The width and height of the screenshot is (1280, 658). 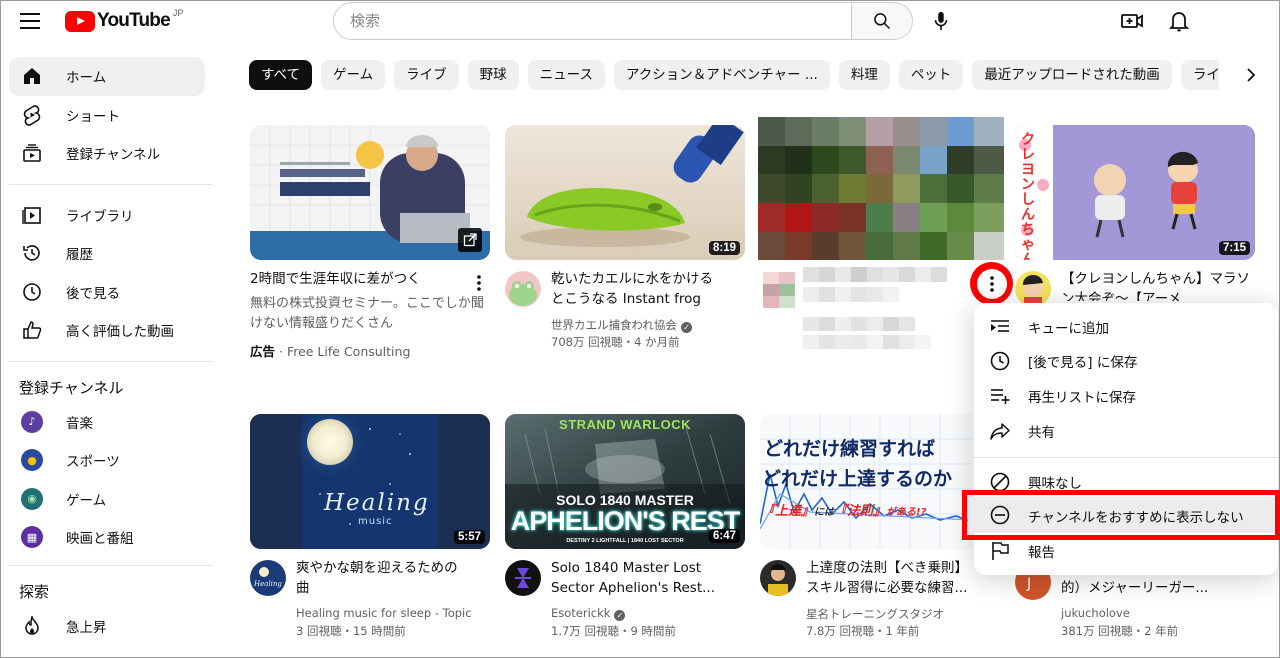 I want to click on sidebar-item-label: ショート, so click(x=93, y=116).